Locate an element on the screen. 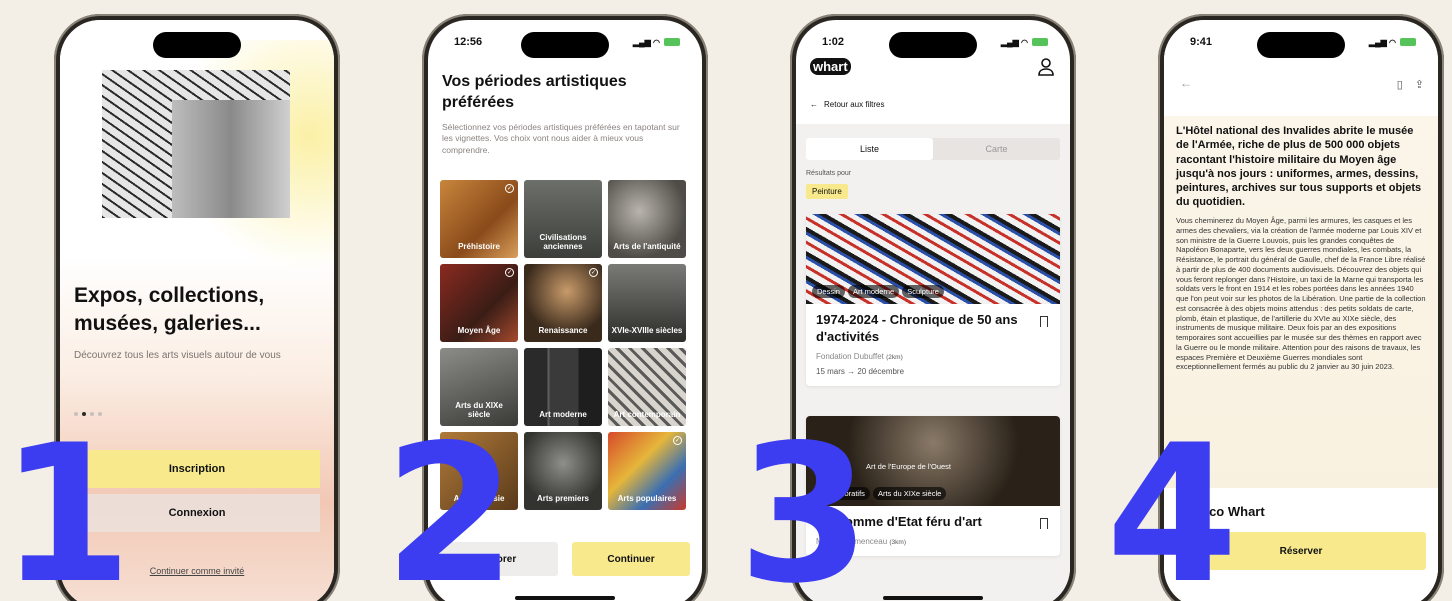 The width and height of the screenshot is (1452, 601). museum-roof-image is located at coordinates (196, 144).